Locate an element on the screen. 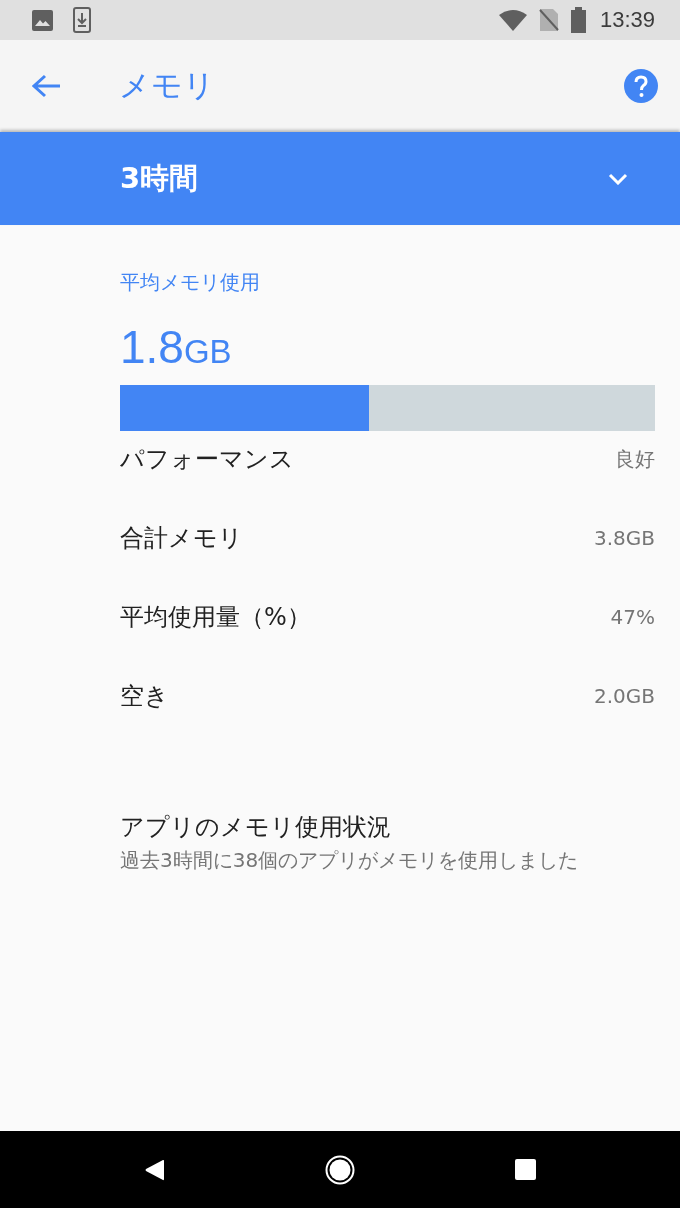  home-icon is located at coordinates (340, 1169).